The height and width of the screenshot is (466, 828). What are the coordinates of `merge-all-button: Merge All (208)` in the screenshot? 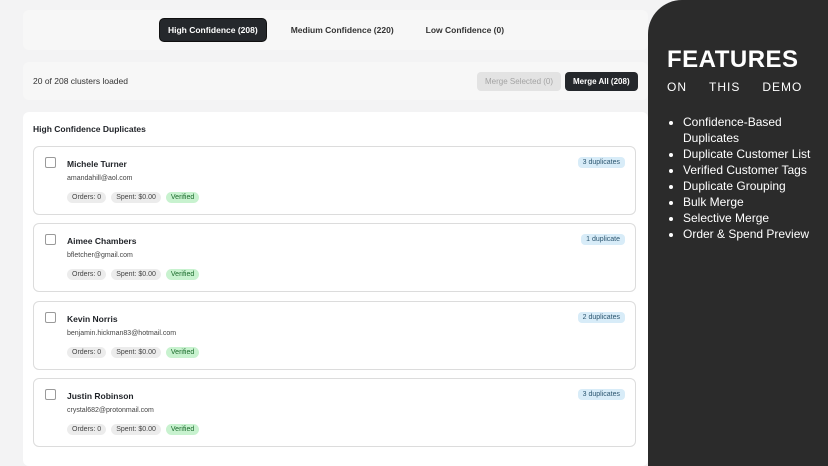 It's located at (601, 81).